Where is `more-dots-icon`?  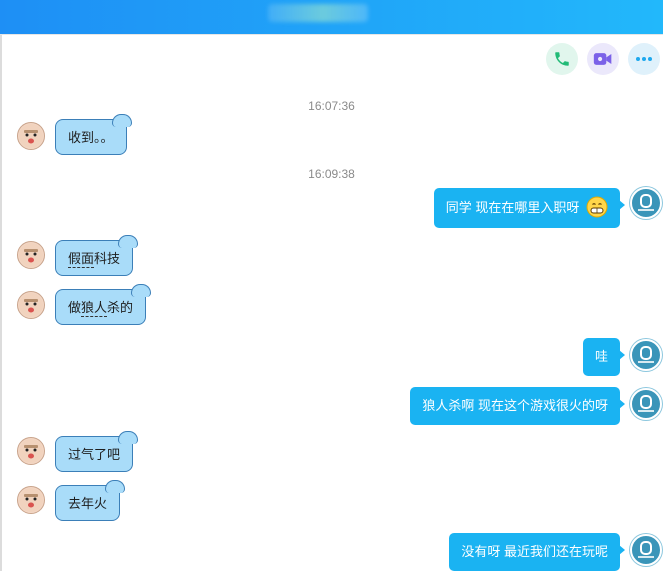 more-dots-icon is located at coordinates (644, 59).